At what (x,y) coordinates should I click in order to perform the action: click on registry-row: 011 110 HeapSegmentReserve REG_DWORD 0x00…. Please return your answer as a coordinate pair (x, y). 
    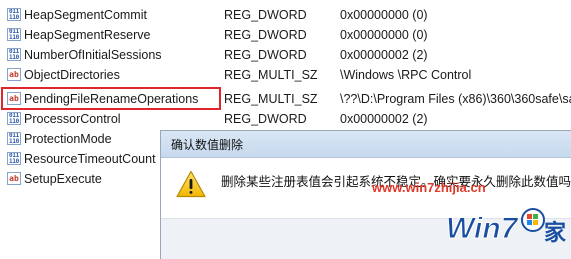
    Looking at the image, I should click on (285, 35).